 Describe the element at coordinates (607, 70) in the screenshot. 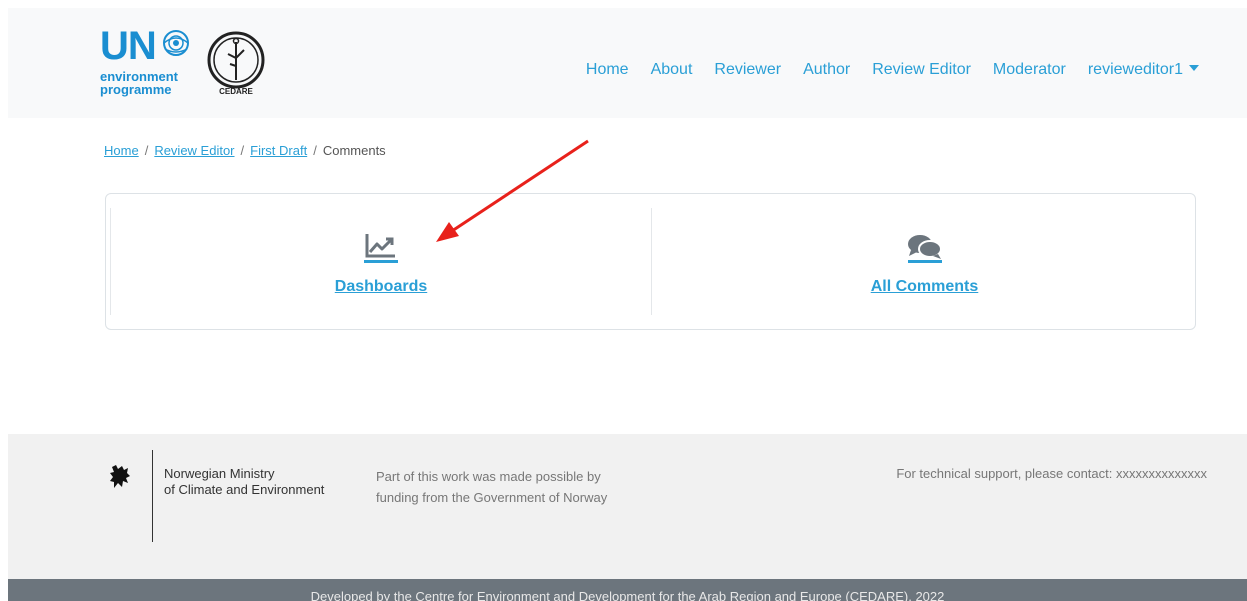

I see `nav-home: Home` at that location.